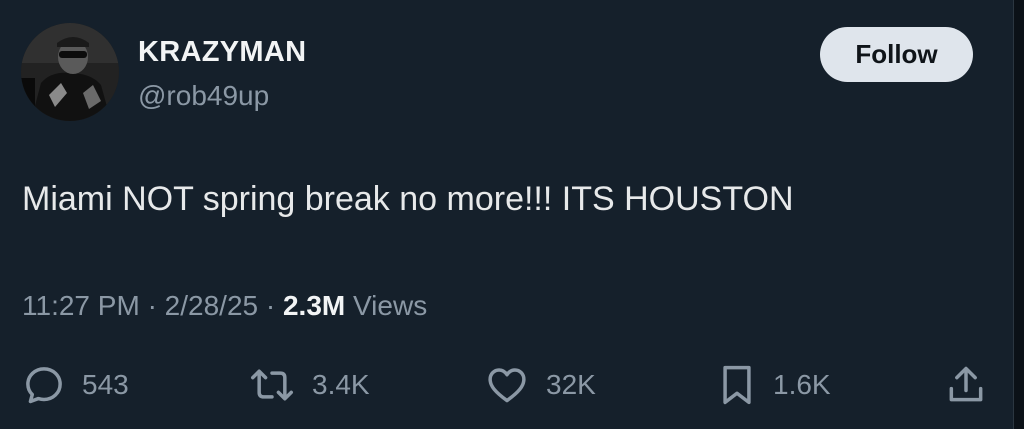  I want to click on avatar, so click(70, 72).